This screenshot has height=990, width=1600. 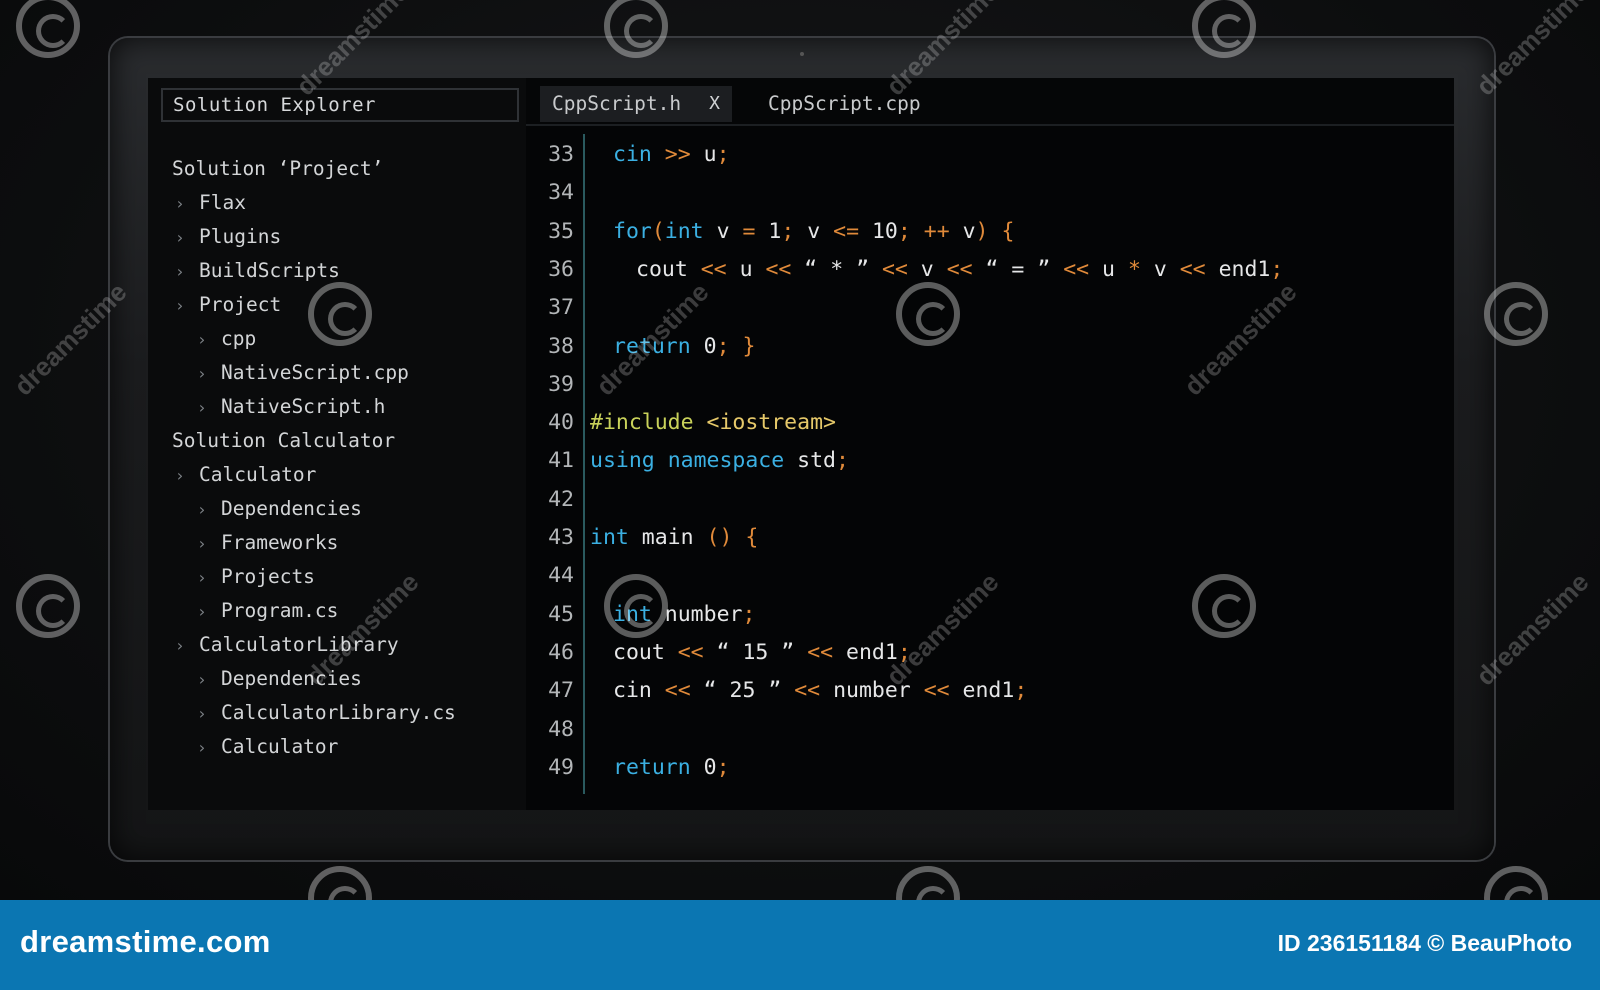 What do you see at coordinates (280, 746) in the screenshot?
I see `tree-item-label: Calculator` at bounding box center [280, 746].